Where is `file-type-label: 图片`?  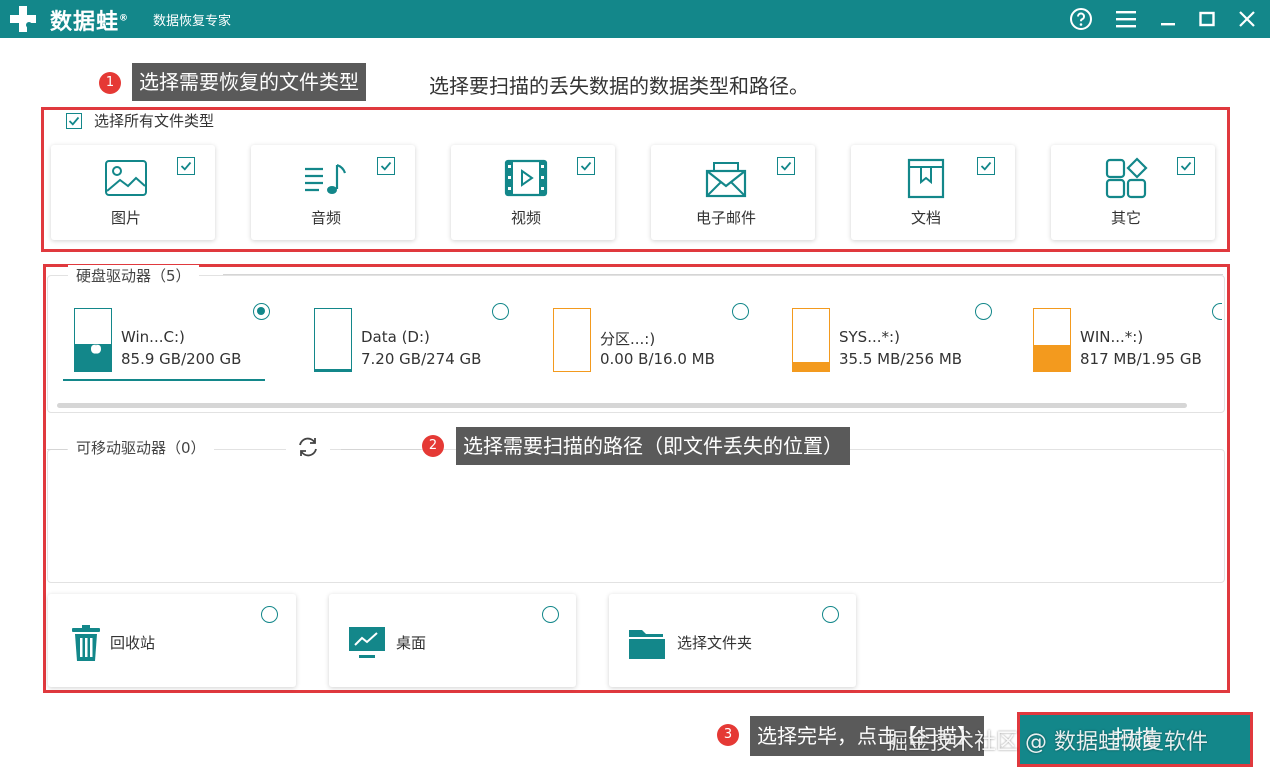 file-type-label: 图片 is located at coordinates (125, 218).